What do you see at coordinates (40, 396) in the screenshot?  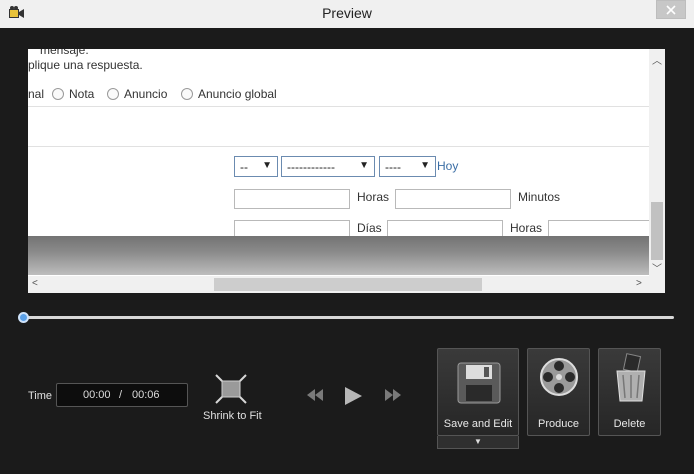 I see `time-label: Time` at bounding box center [40, 396].